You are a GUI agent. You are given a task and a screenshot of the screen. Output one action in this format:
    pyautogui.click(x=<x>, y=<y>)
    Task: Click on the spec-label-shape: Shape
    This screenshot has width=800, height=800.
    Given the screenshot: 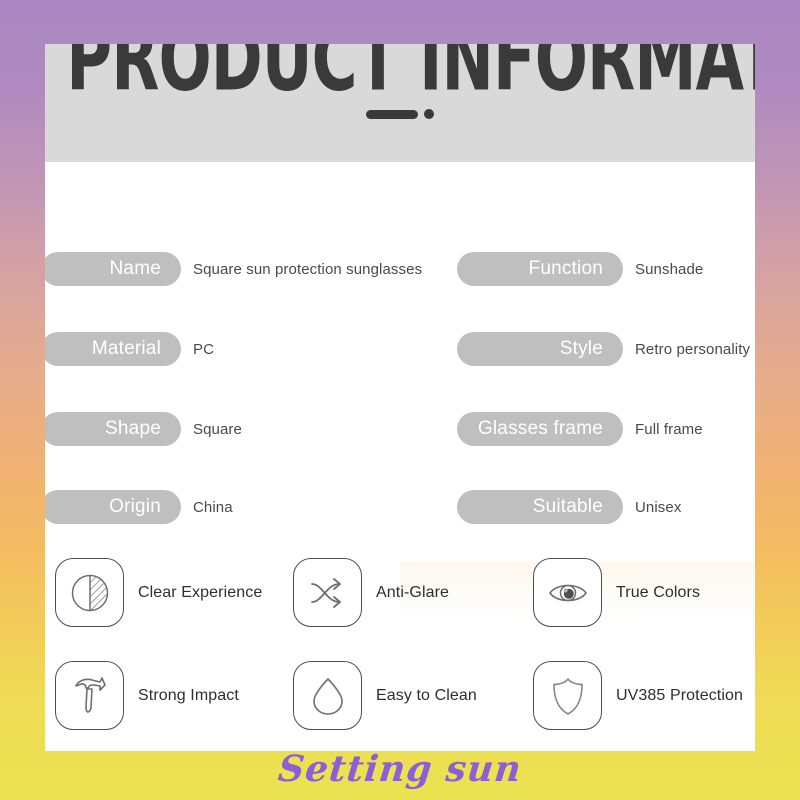 What is the action you would take?
    pyautogui.click(x=113, y=429)
    